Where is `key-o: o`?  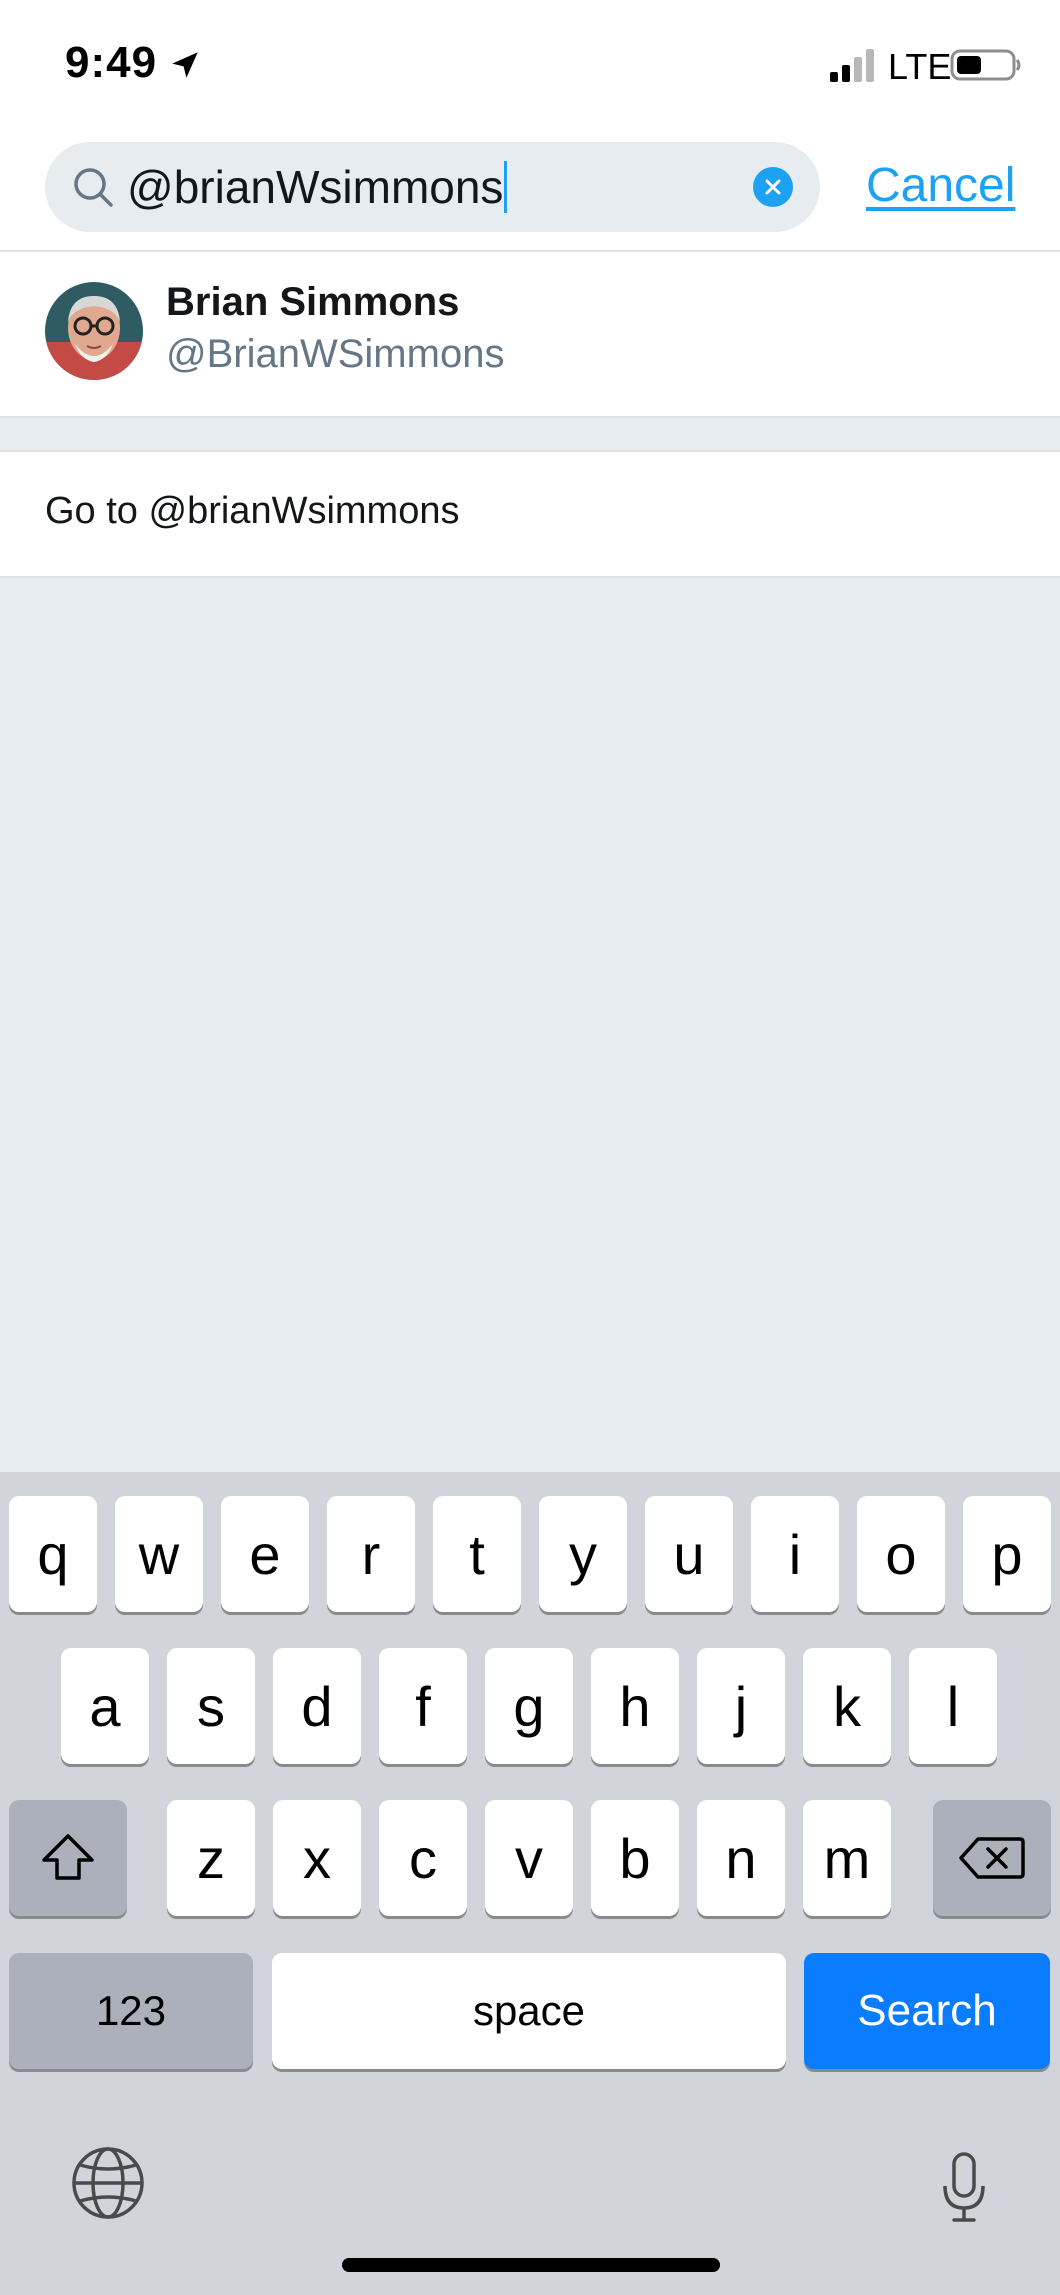 key-o: o is located at coordinates (901, 1554).